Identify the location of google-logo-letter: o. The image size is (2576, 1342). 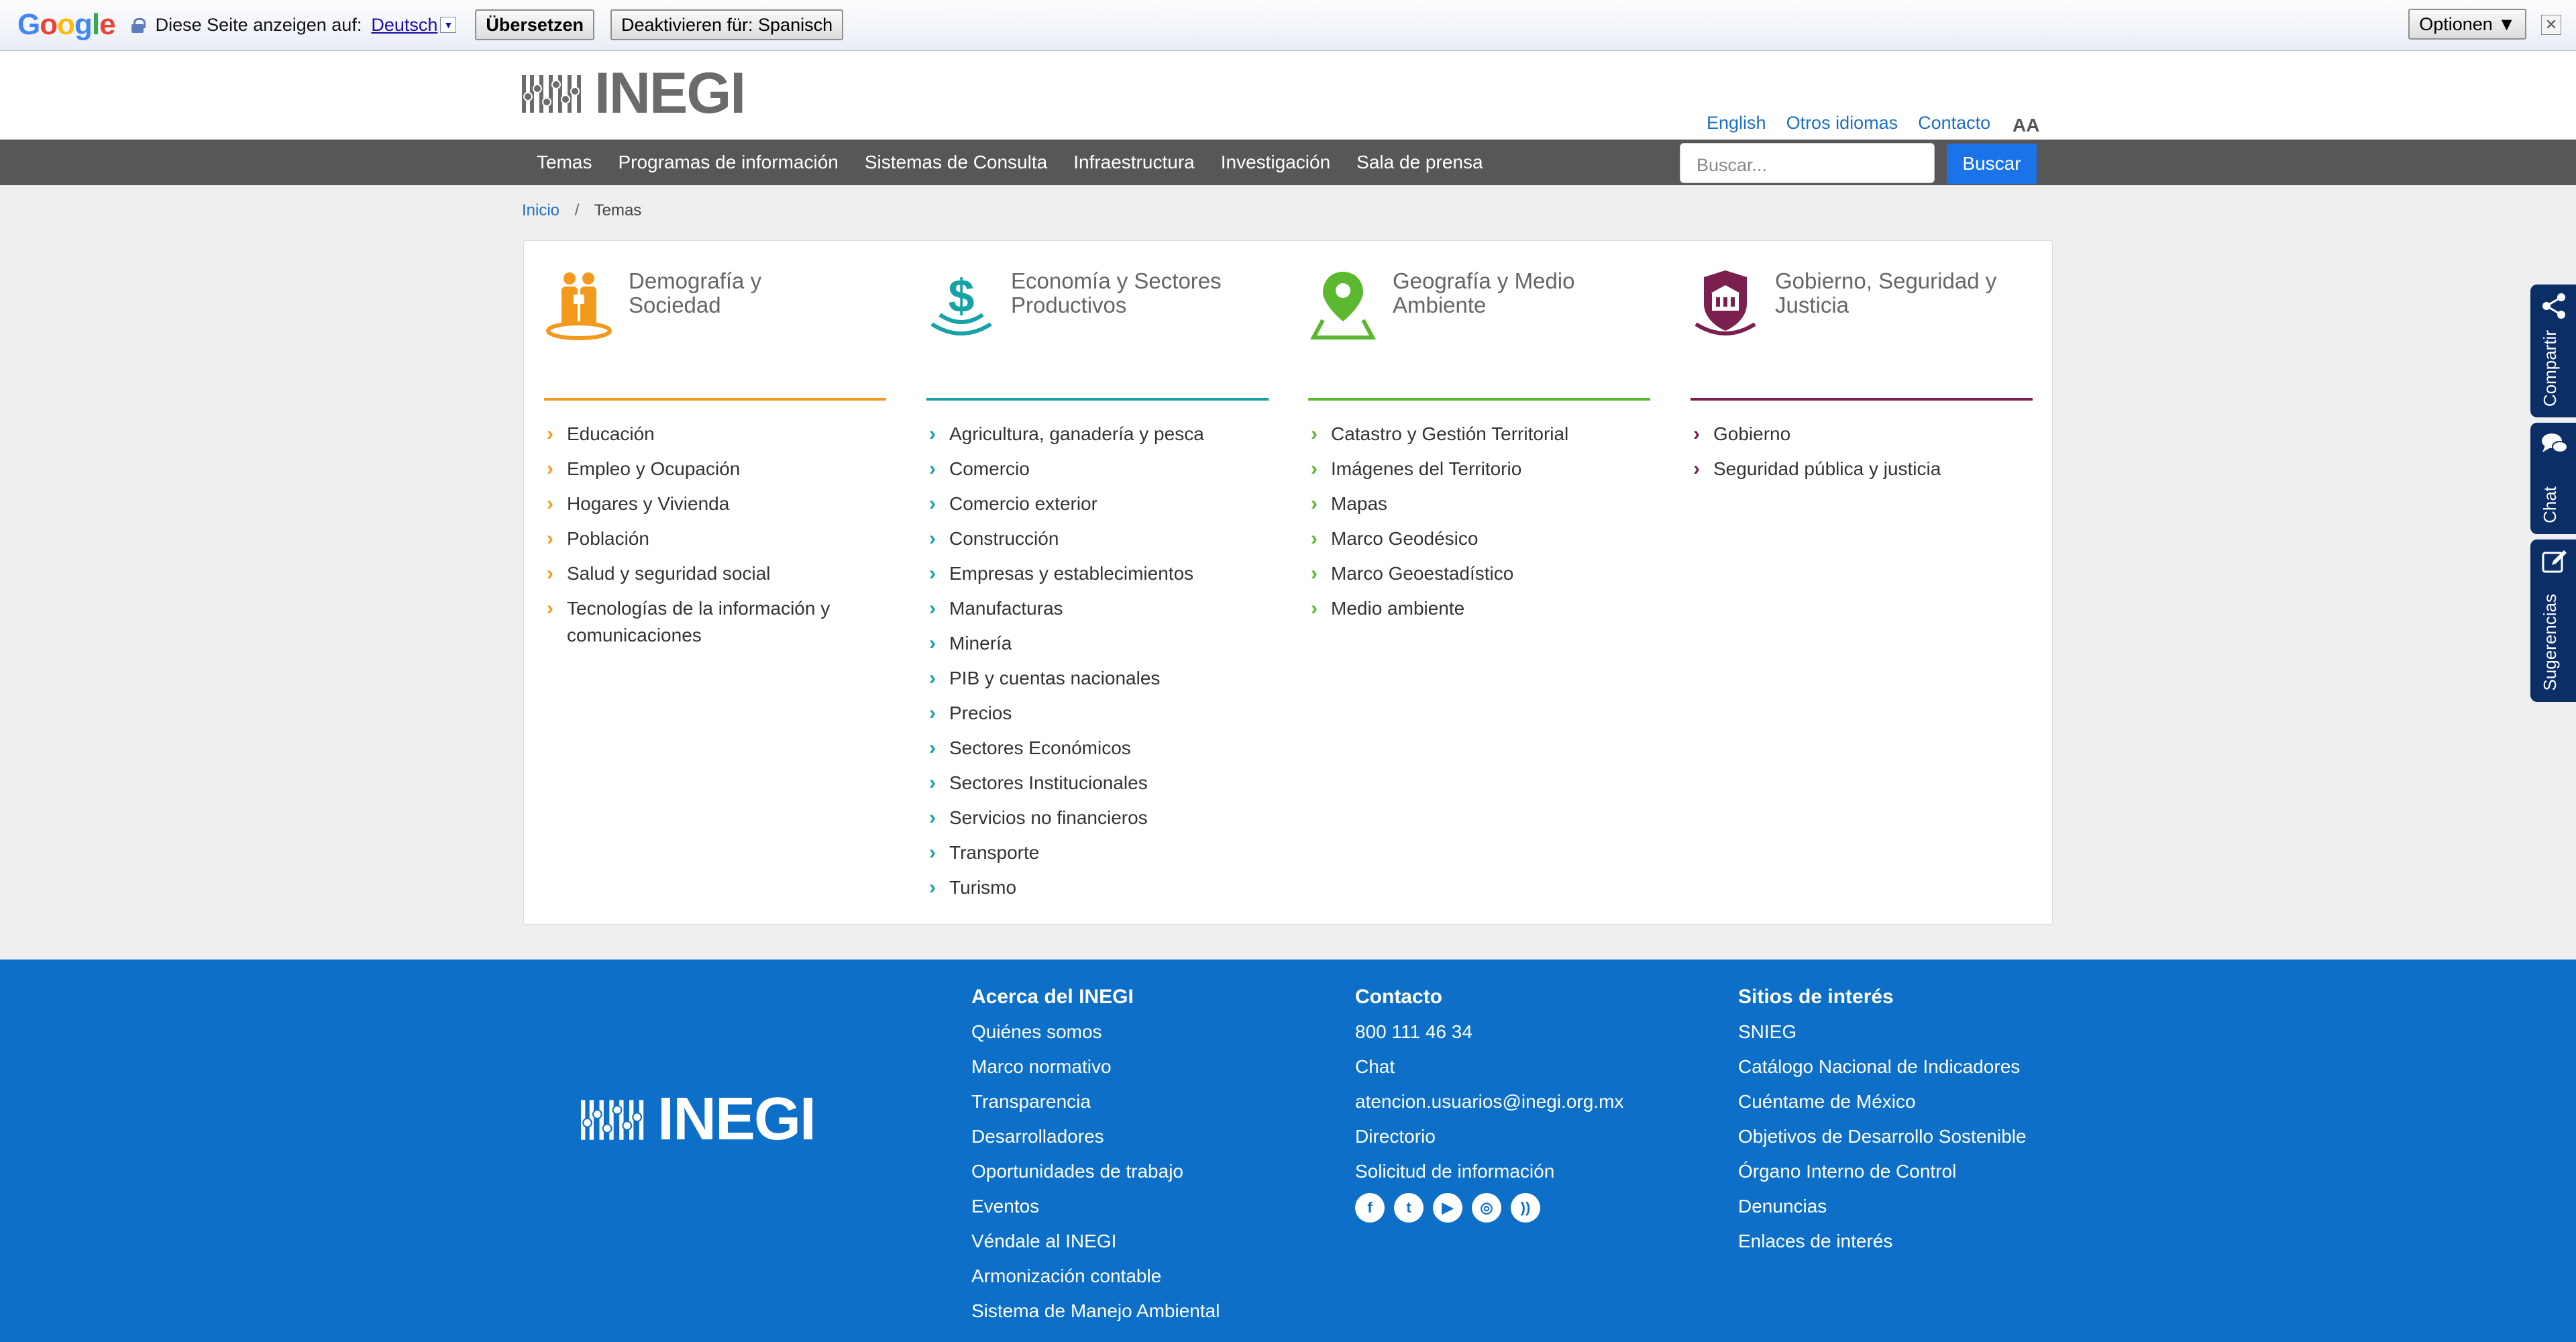
(66, 24).